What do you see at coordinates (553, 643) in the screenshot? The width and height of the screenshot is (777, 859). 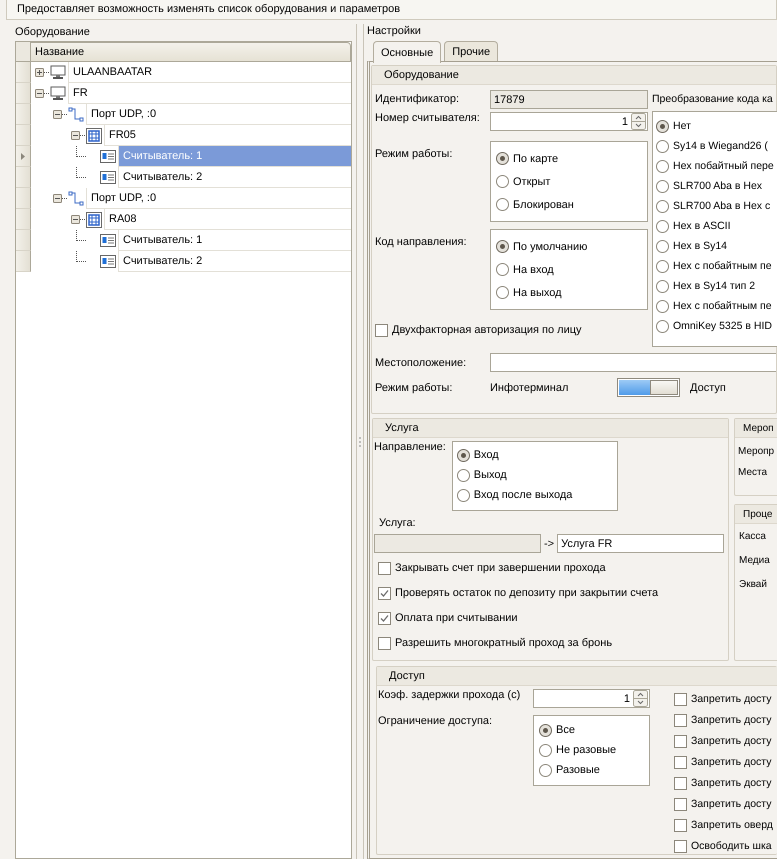 I see `checkbox: Разрешить многократный проход за бронь` at bounding box center [553, 643].